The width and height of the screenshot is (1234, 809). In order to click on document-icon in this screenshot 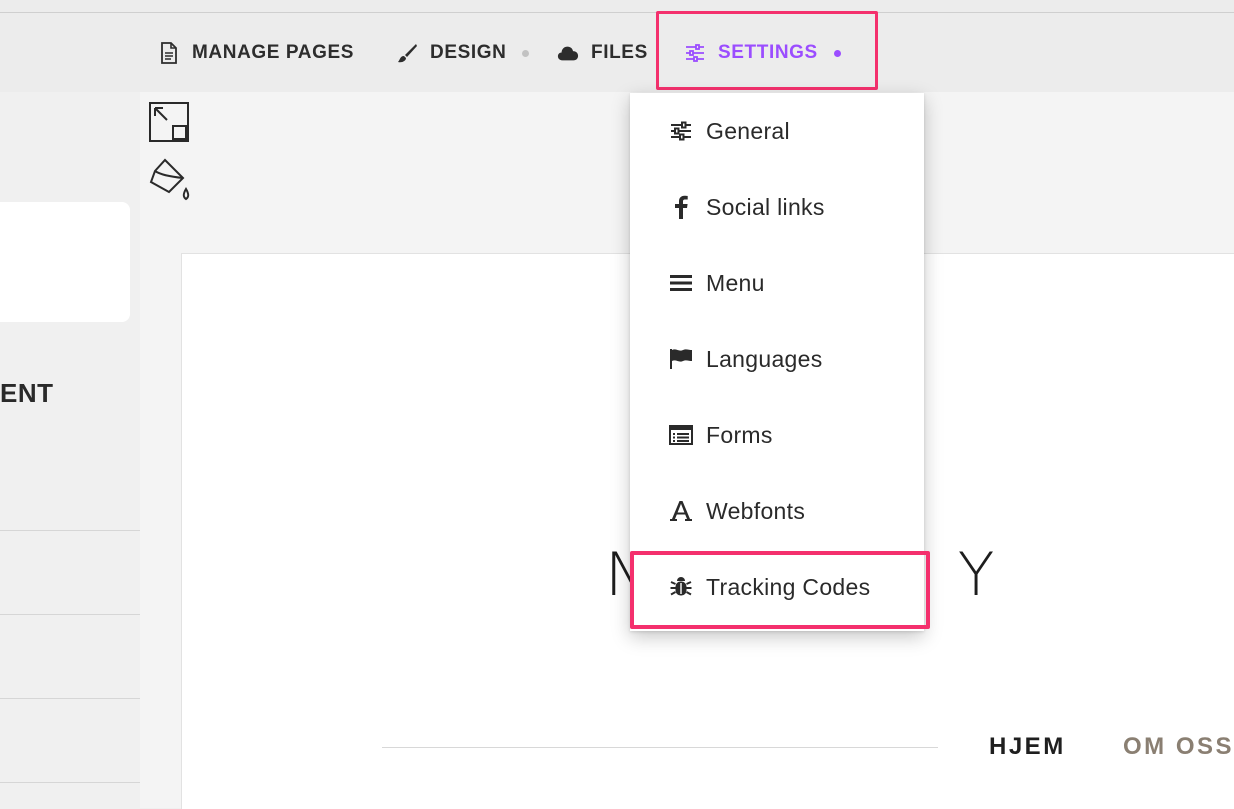, I will do `click(169, 53)`.